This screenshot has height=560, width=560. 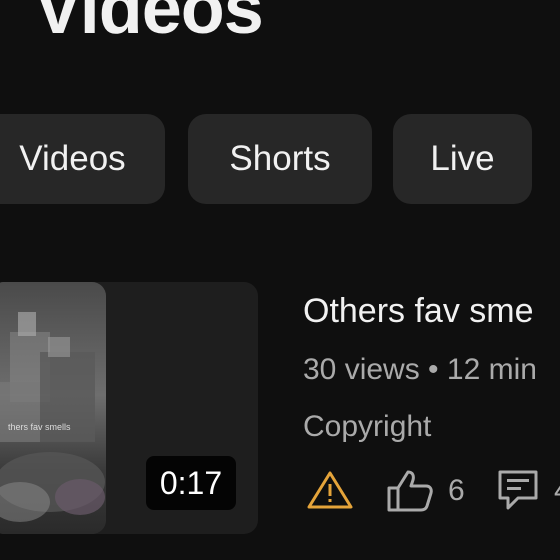 I want to click on perfume-bottles-image, so click(x=53, y=408).